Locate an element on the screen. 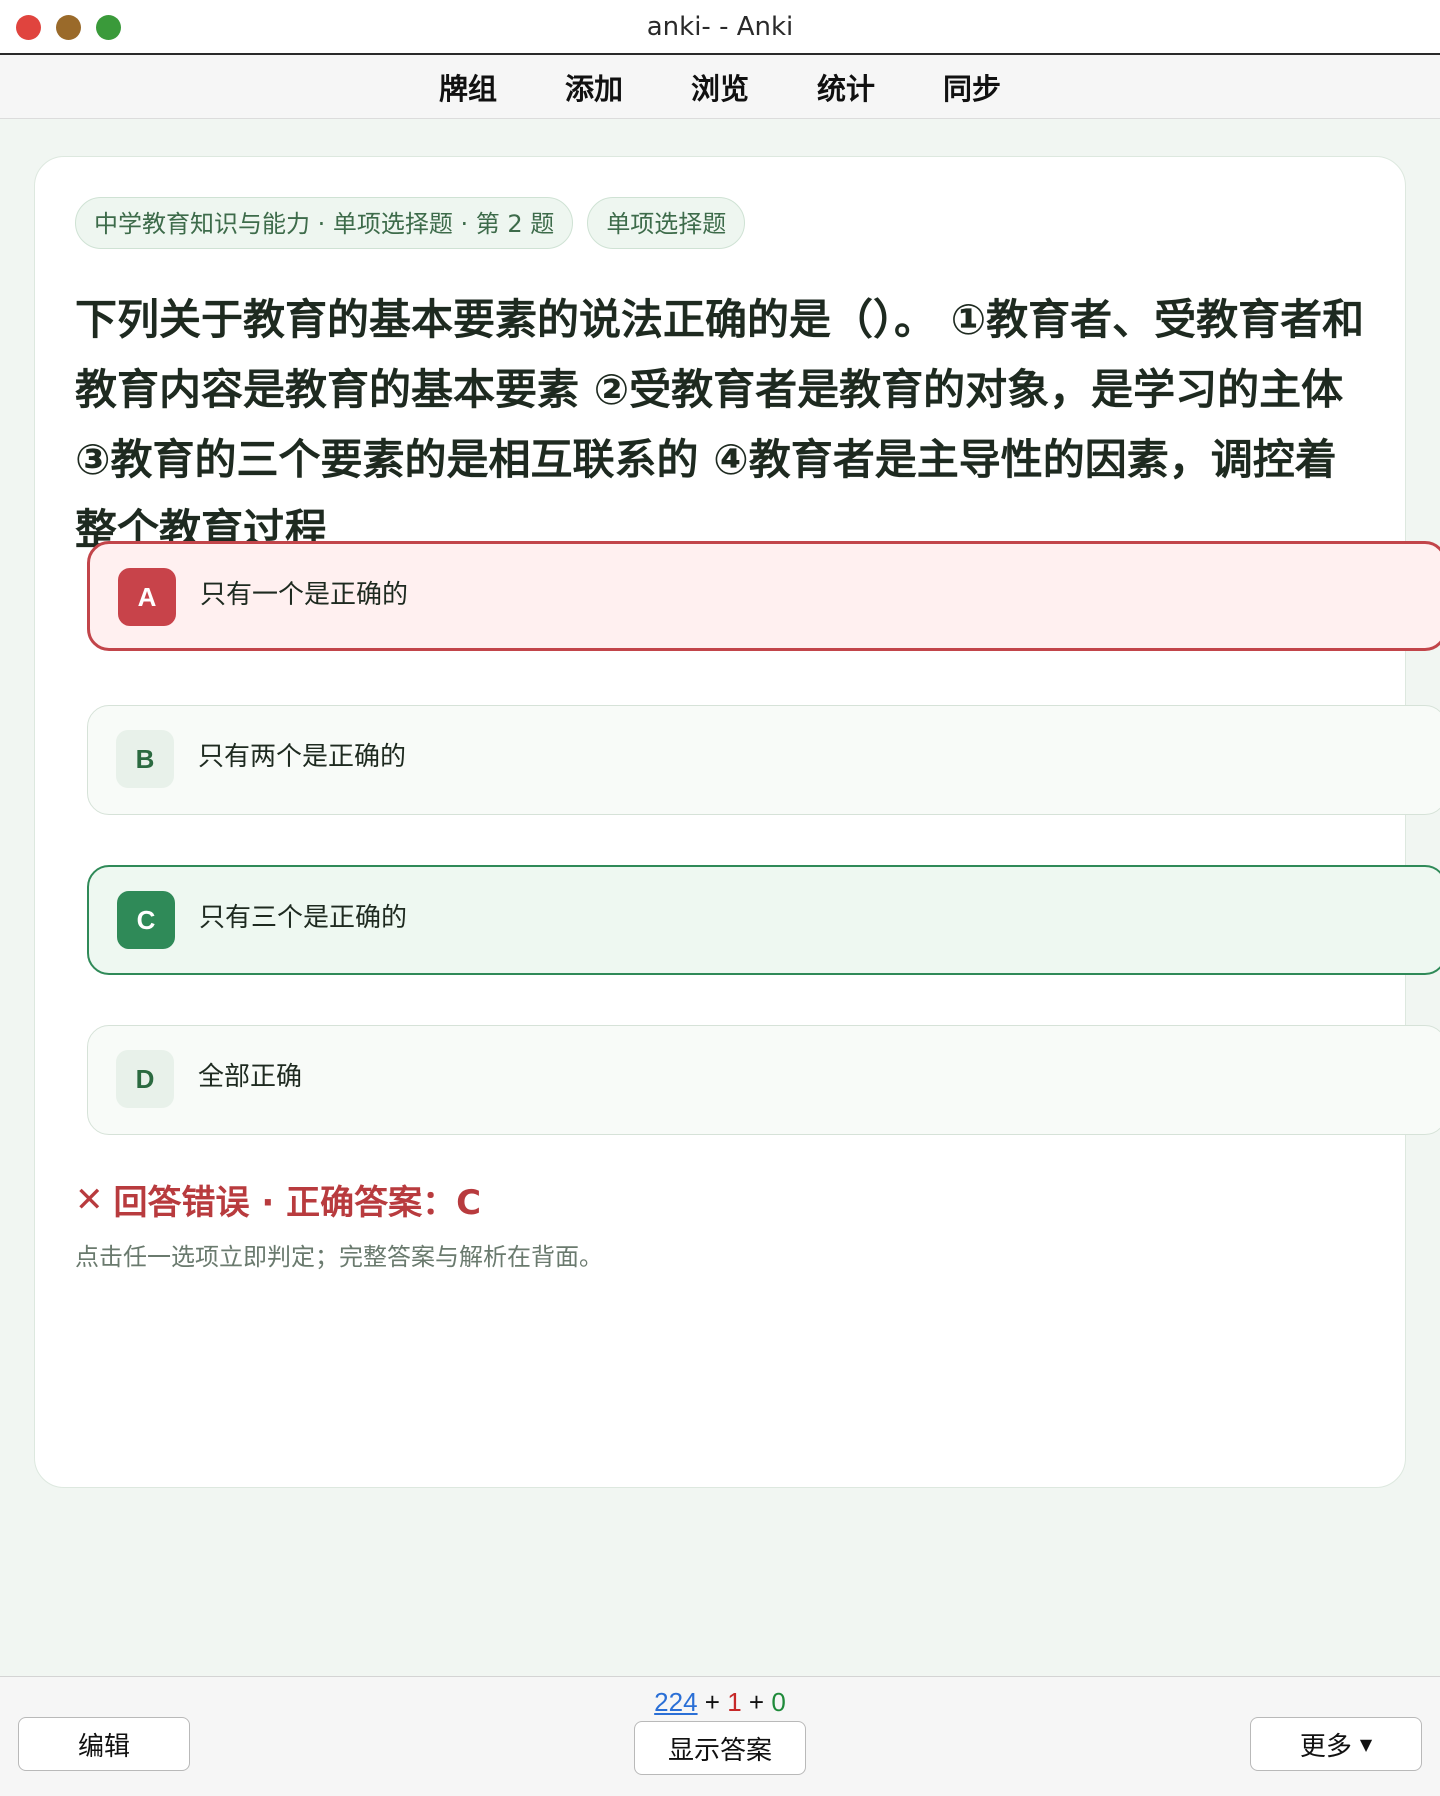  option-d: D 全部正确 is located at coordinates (763, 1080).